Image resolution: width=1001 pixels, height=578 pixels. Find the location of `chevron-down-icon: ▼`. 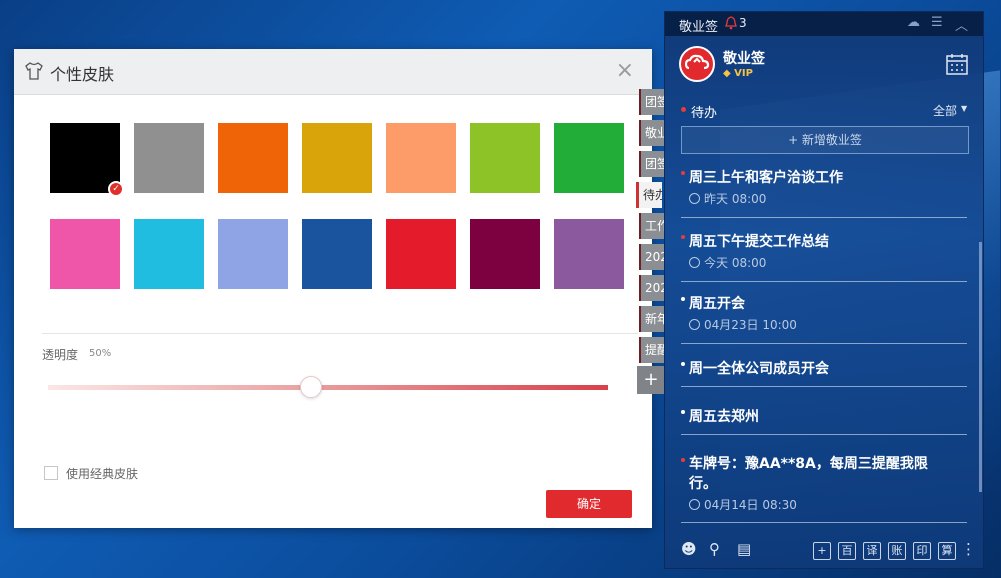

chevron-down-icon: ▼ is located at coordinates (964, 108).